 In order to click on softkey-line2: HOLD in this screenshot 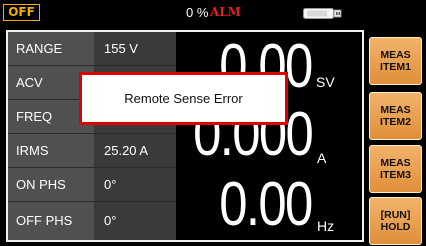, I will do `click(395, 227)`.